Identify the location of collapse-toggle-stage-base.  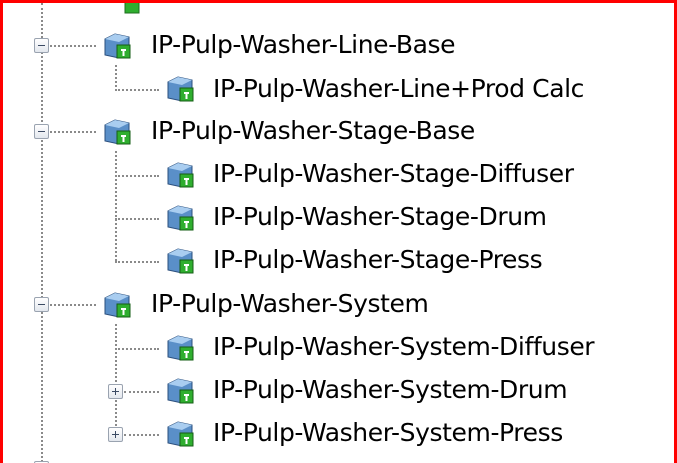
(41, 131).